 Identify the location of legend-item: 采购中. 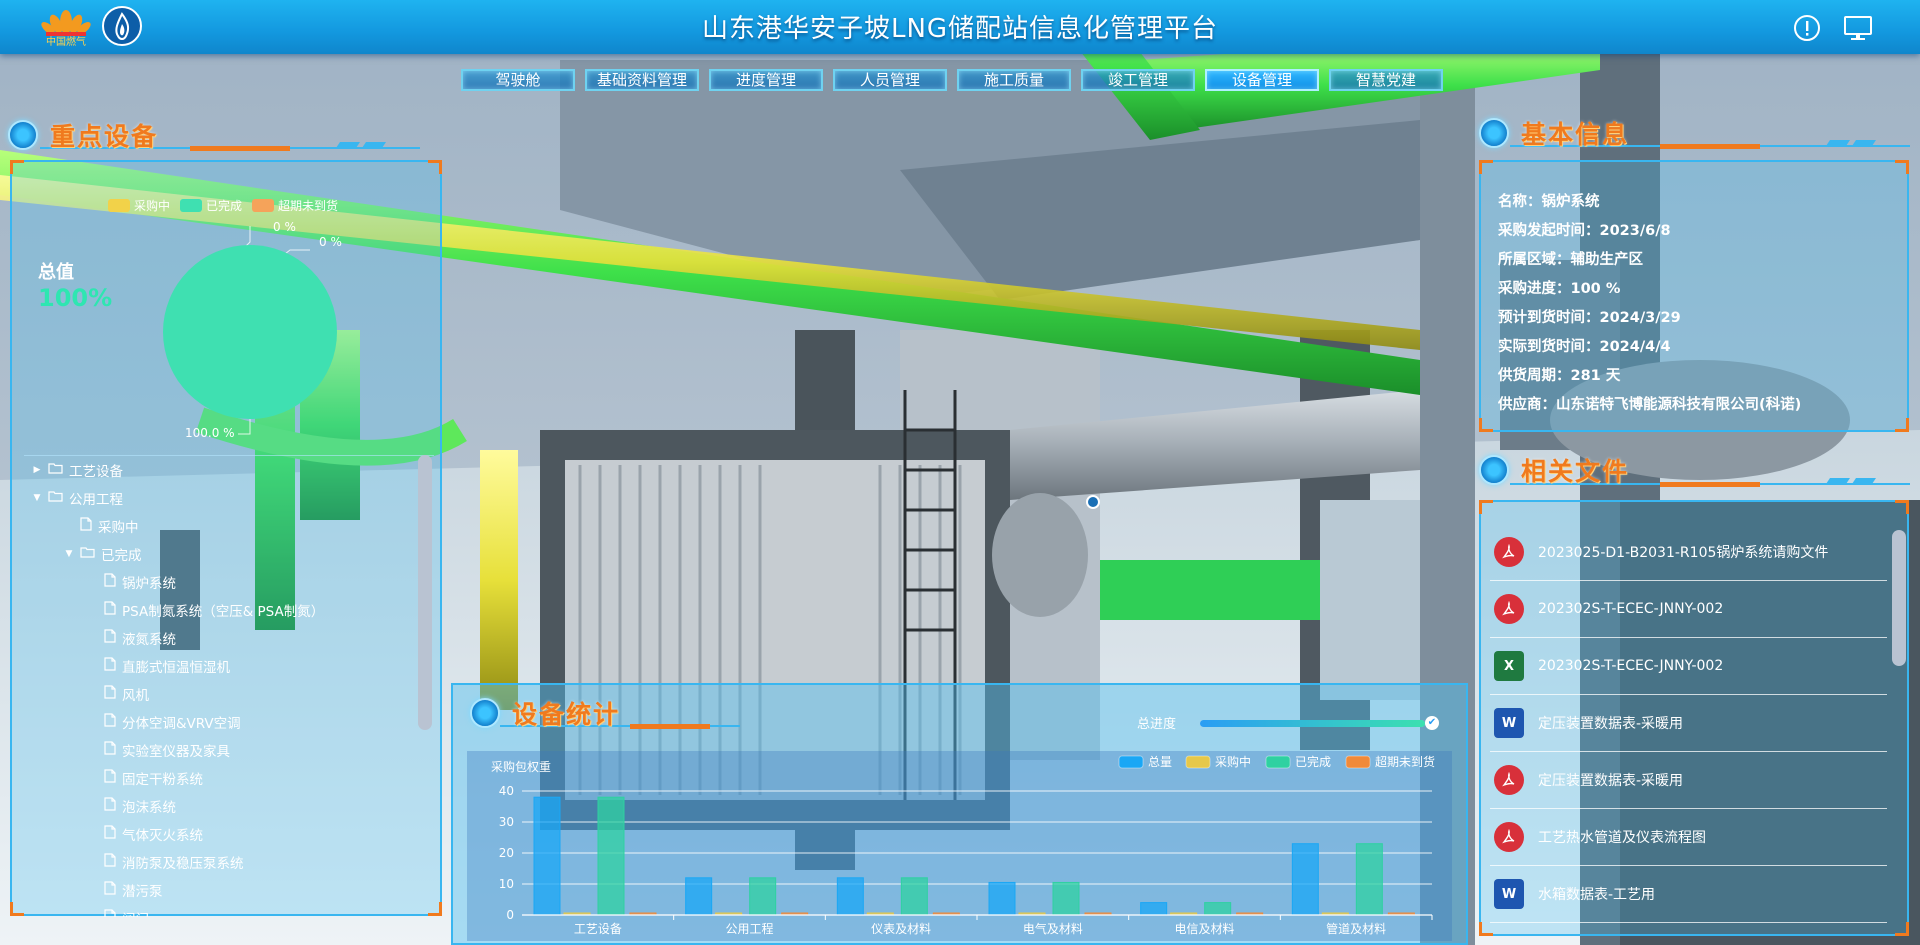
(139, 205).